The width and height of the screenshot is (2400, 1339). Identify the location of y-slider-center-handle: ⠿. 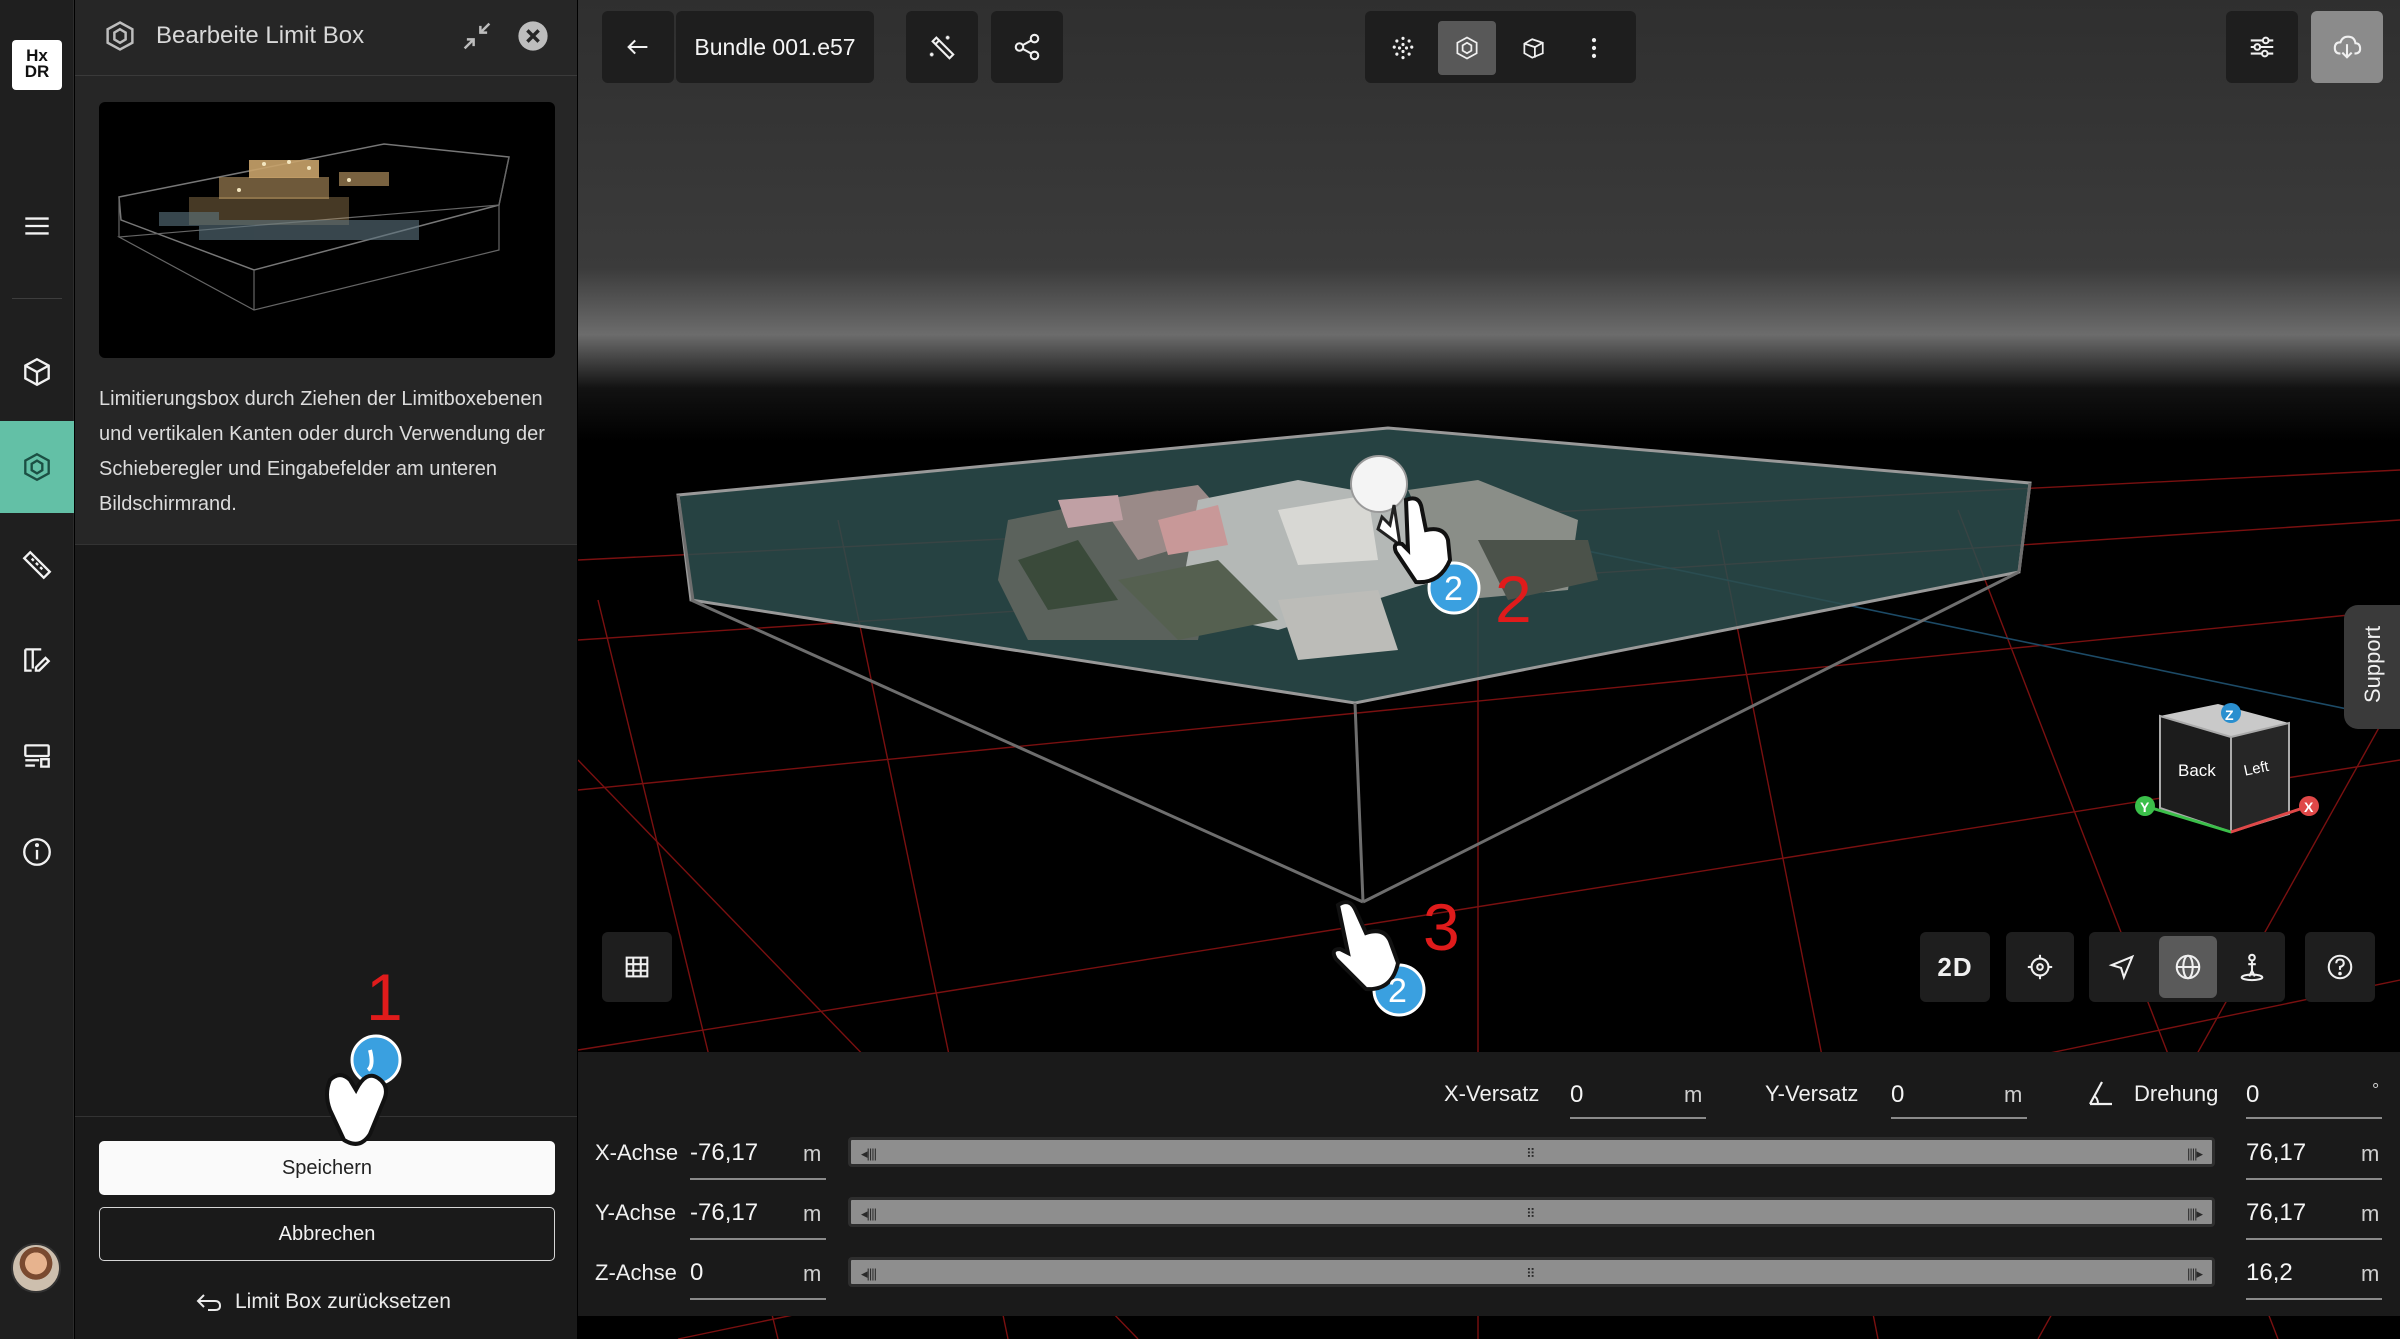
(1530, 1214).